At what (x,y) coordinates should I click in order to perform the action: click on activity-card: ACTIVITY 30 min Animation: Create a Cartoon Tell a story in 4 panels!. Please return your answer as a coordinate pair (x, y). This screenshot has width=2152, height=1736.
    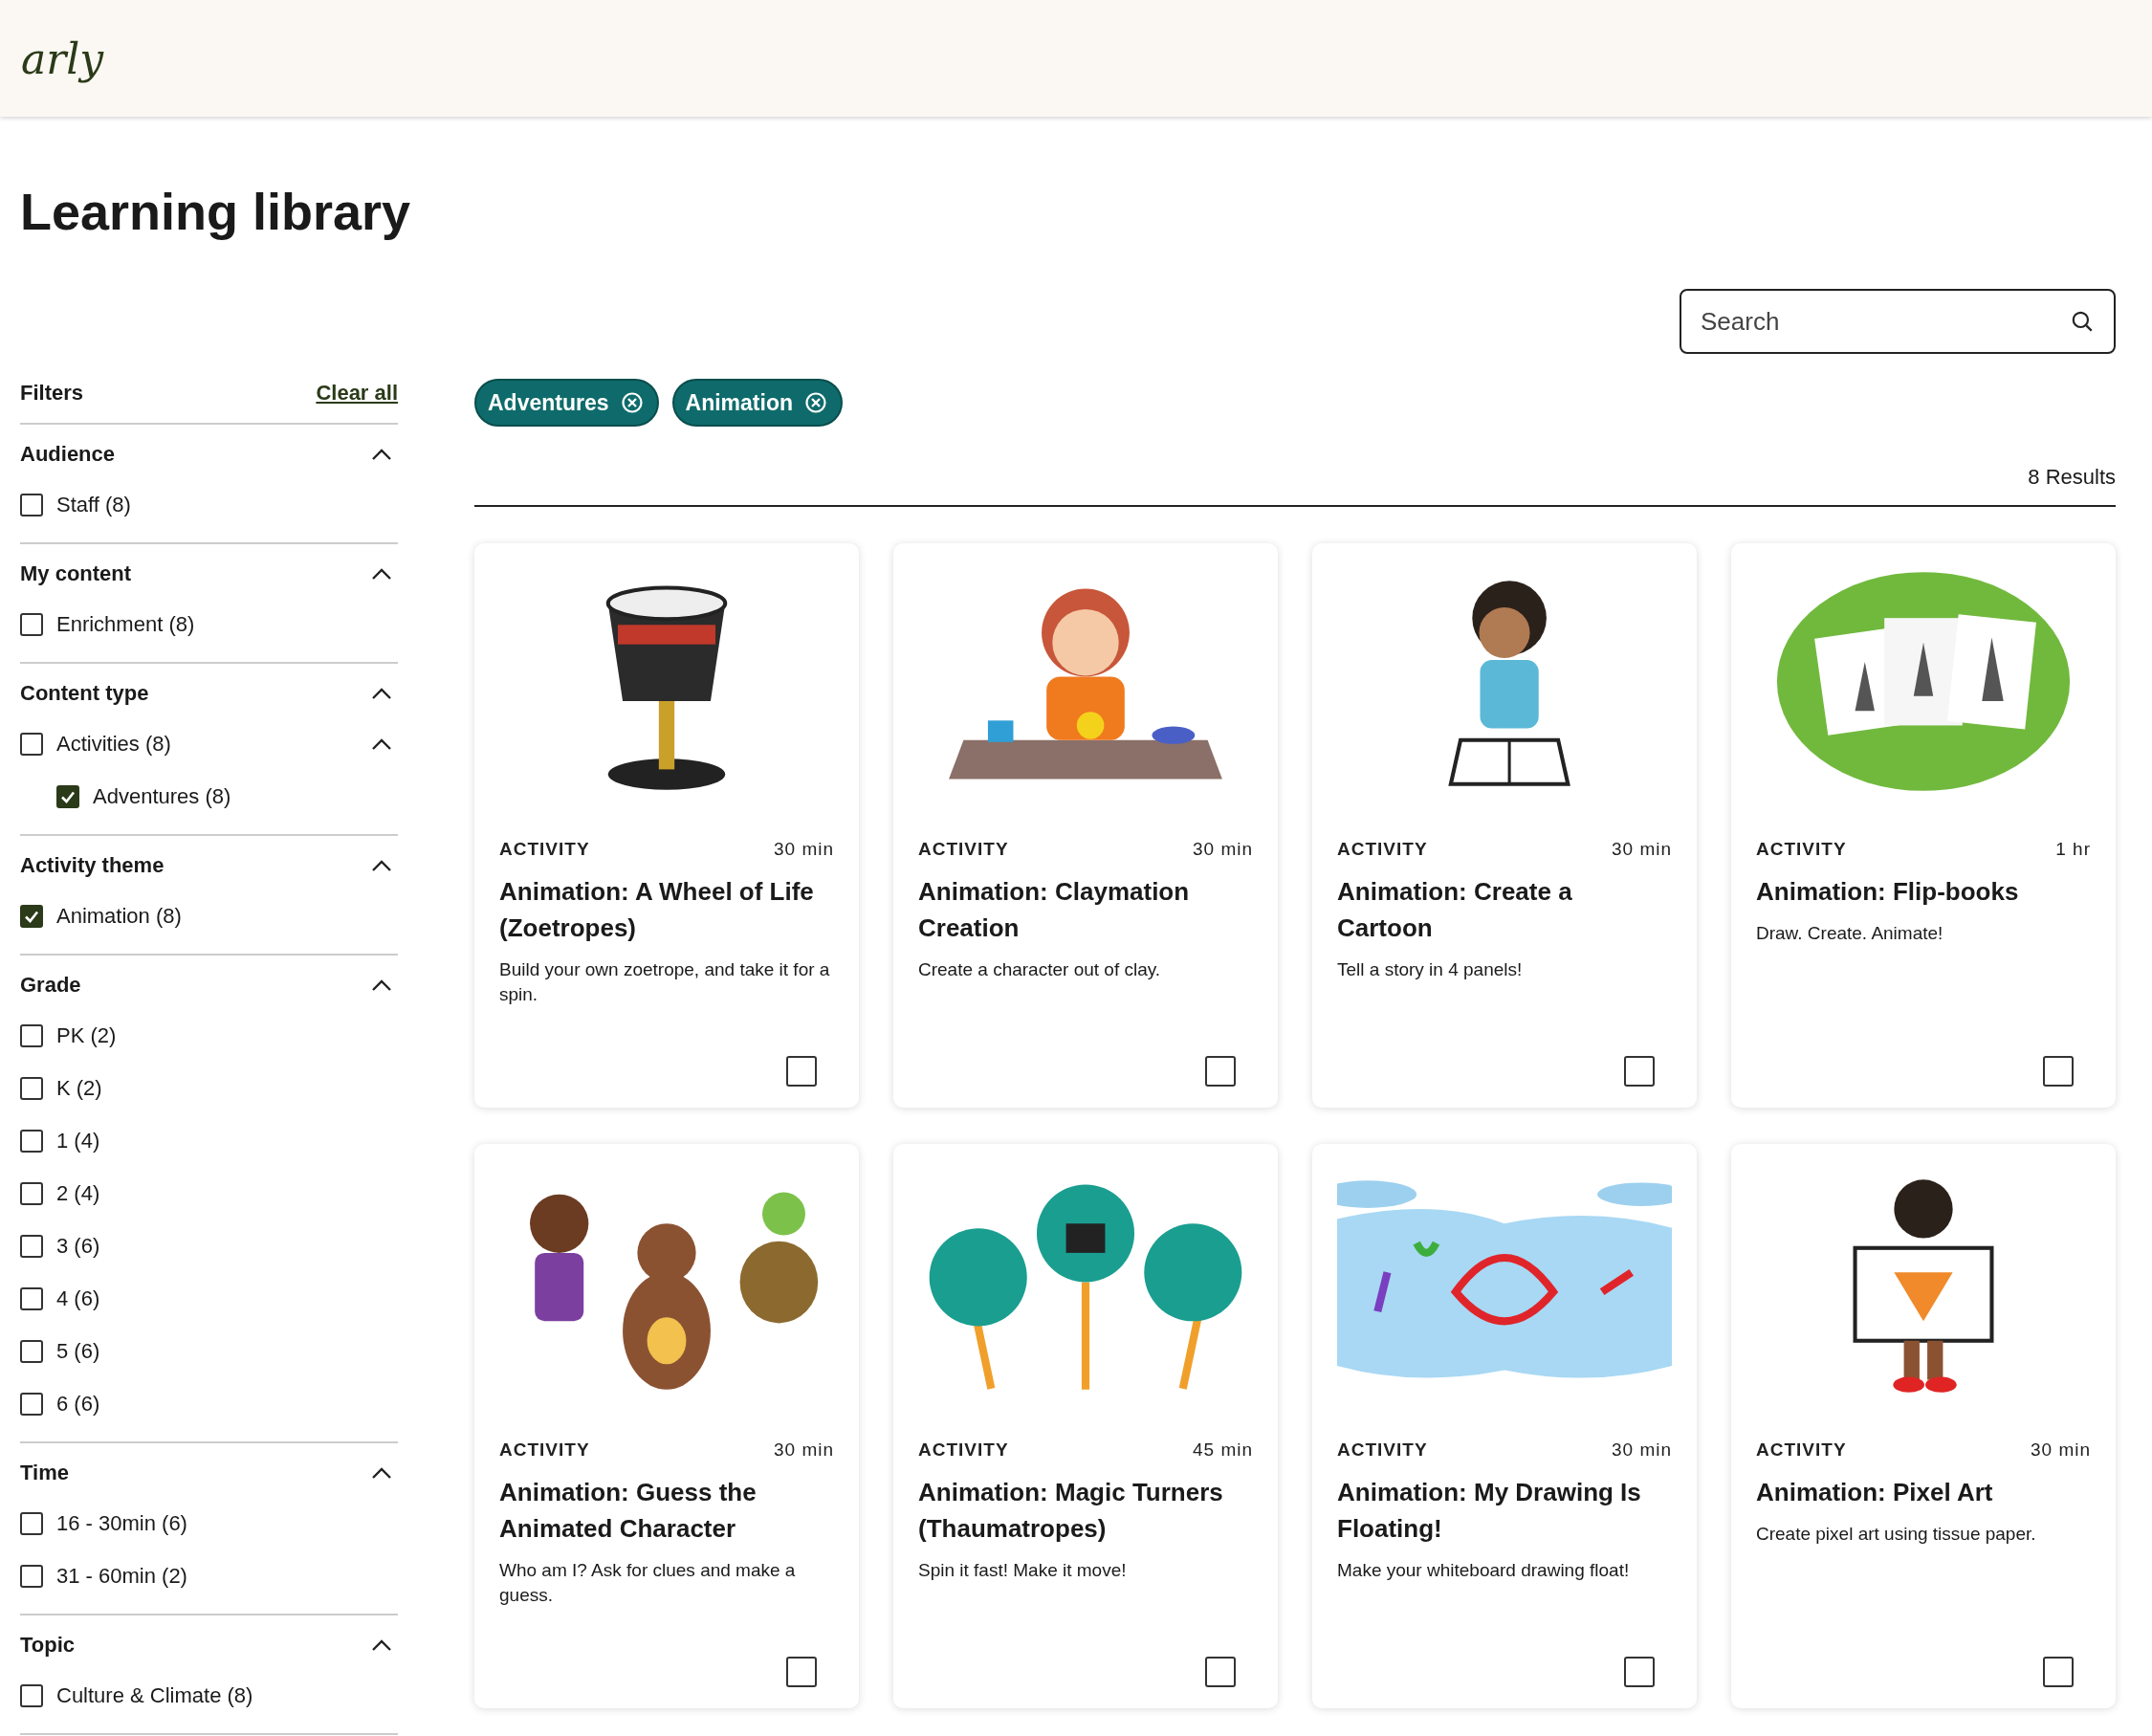
    Looking at the image, I should click on (1504, 826).